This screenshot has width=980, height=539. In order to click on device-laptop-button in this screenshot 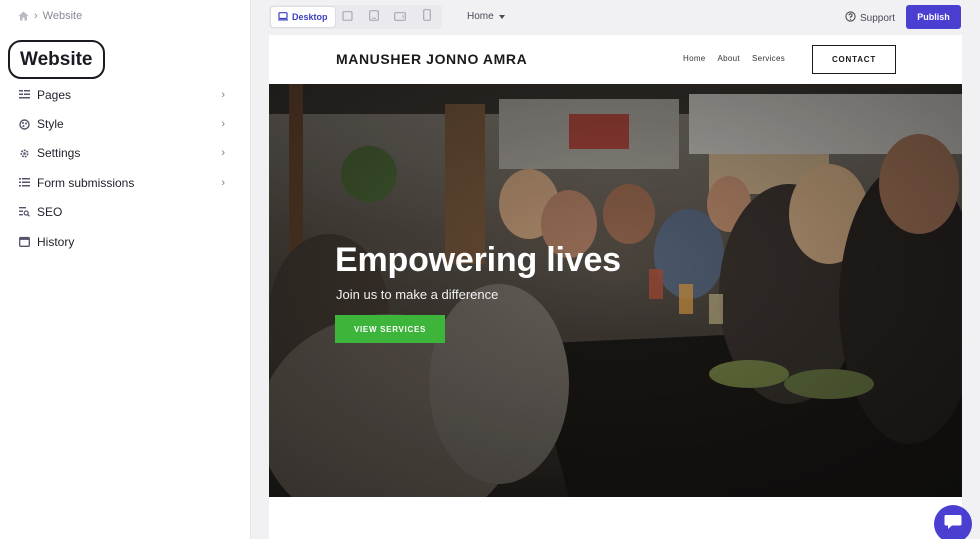, I will do `click(348, 17)`.